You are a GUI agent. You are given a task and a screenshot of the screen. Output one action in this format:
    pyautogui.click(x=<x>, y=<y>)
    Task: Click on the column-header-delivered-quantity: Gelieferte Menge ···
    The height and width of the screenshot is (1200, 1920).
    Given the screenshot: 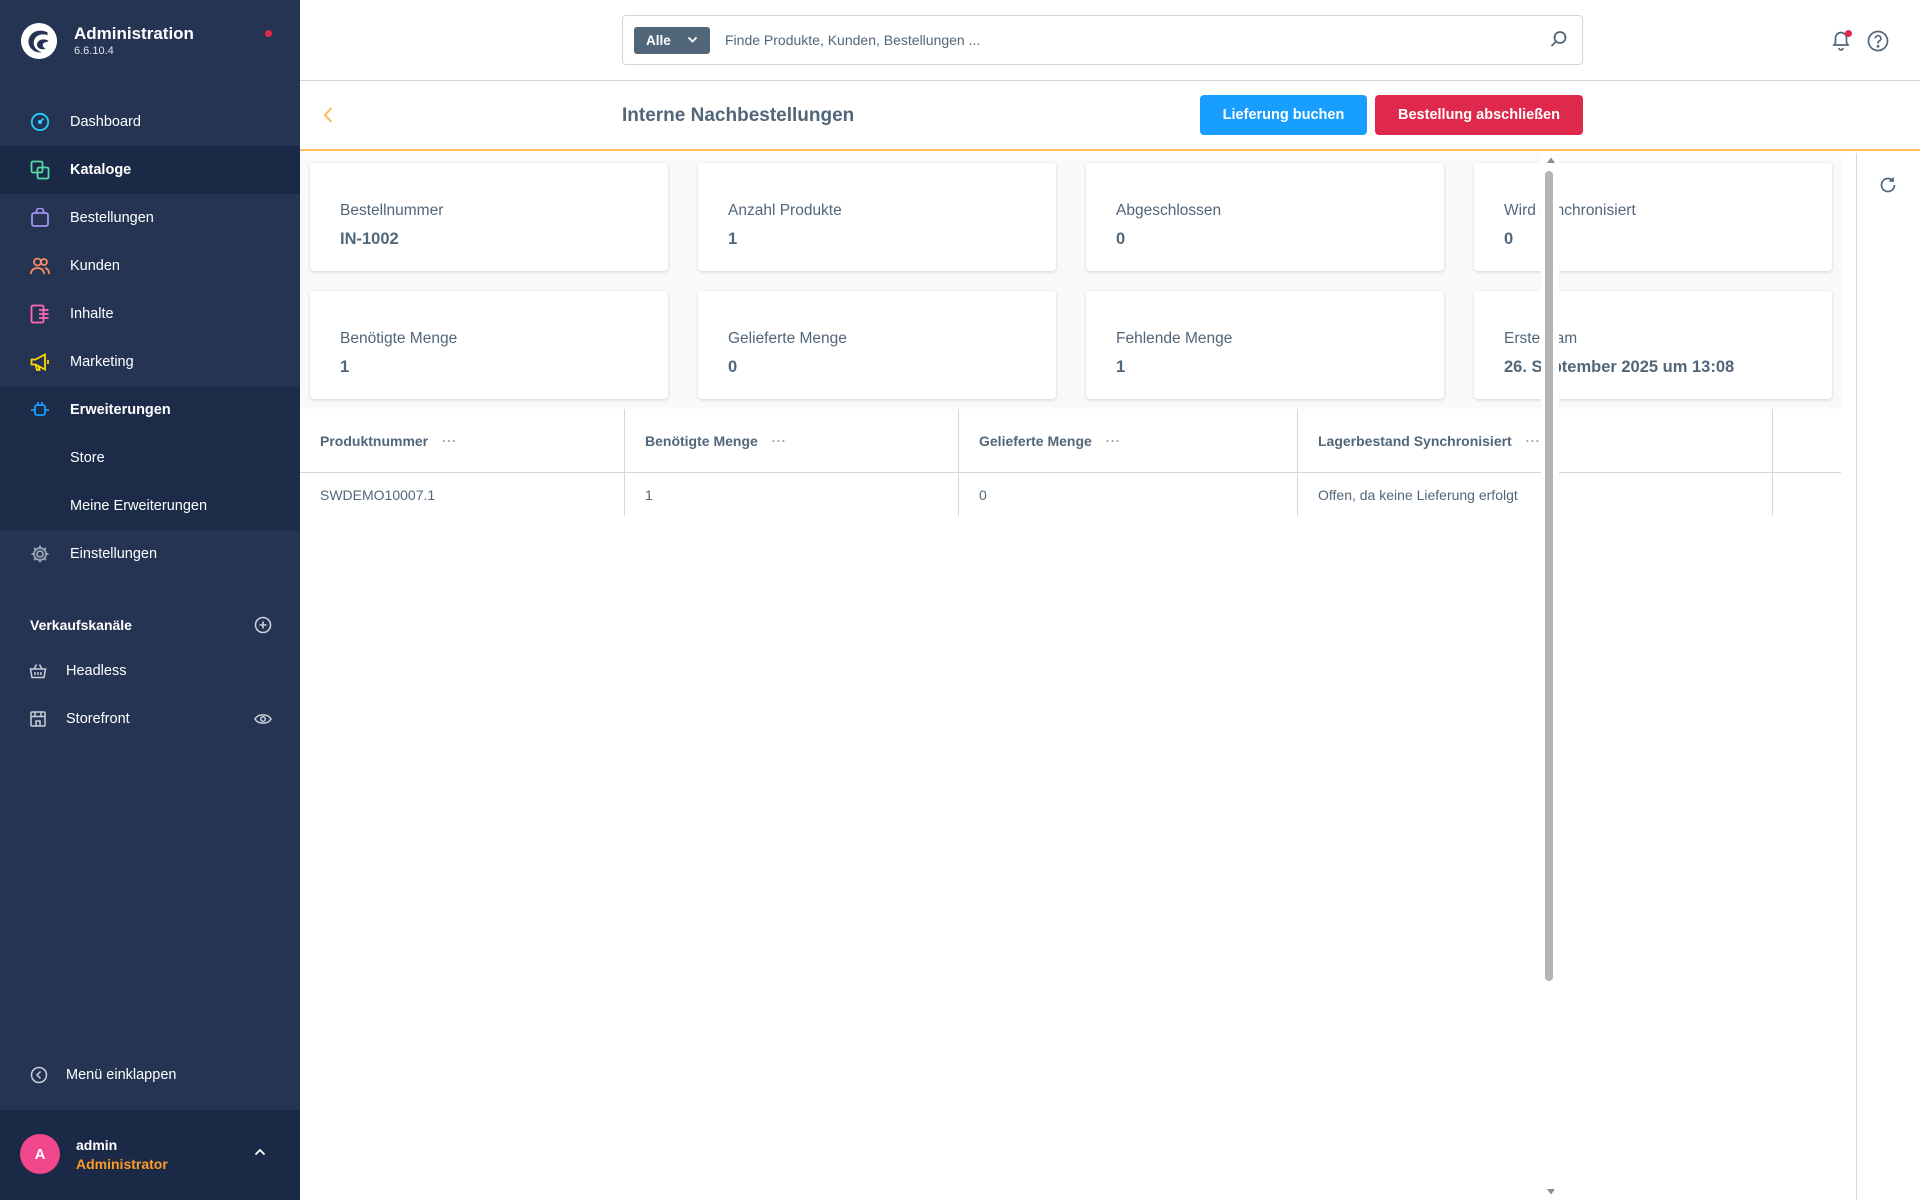 What is the action you would take?
    pyautogui.click(x=1128, y=440)
    